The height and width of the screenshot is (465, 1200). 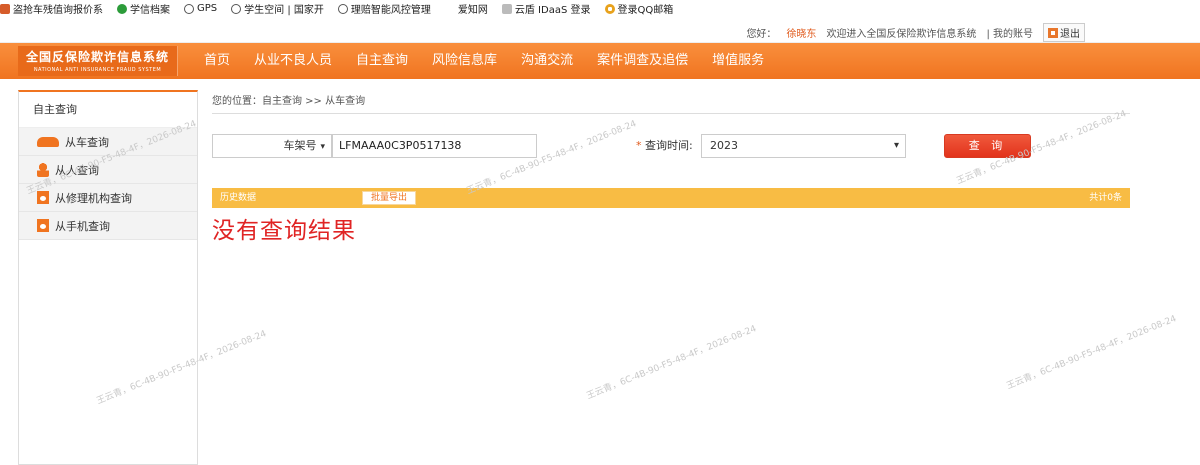 I want to click on sidebar-item-label: 从修理机构查询, so click(x=93, y=198).